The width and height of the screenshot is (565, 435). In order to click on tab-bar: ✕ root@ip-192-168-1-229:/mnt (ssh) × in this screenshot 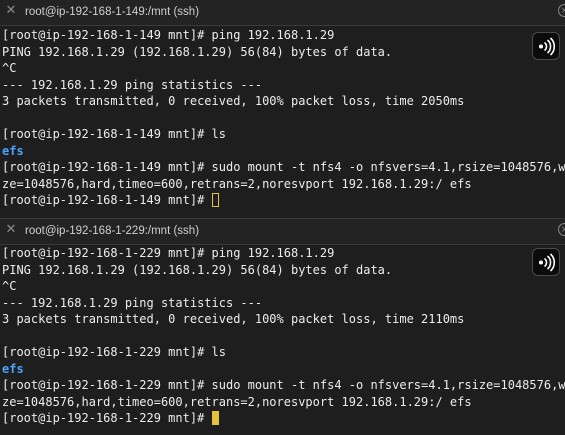, I will do `click(282, 231)`.